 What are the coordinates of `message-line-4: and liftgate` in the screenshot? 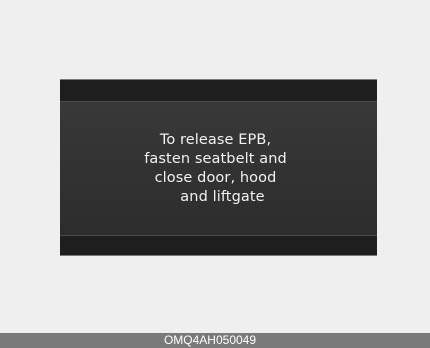 It's located at (222, 197).